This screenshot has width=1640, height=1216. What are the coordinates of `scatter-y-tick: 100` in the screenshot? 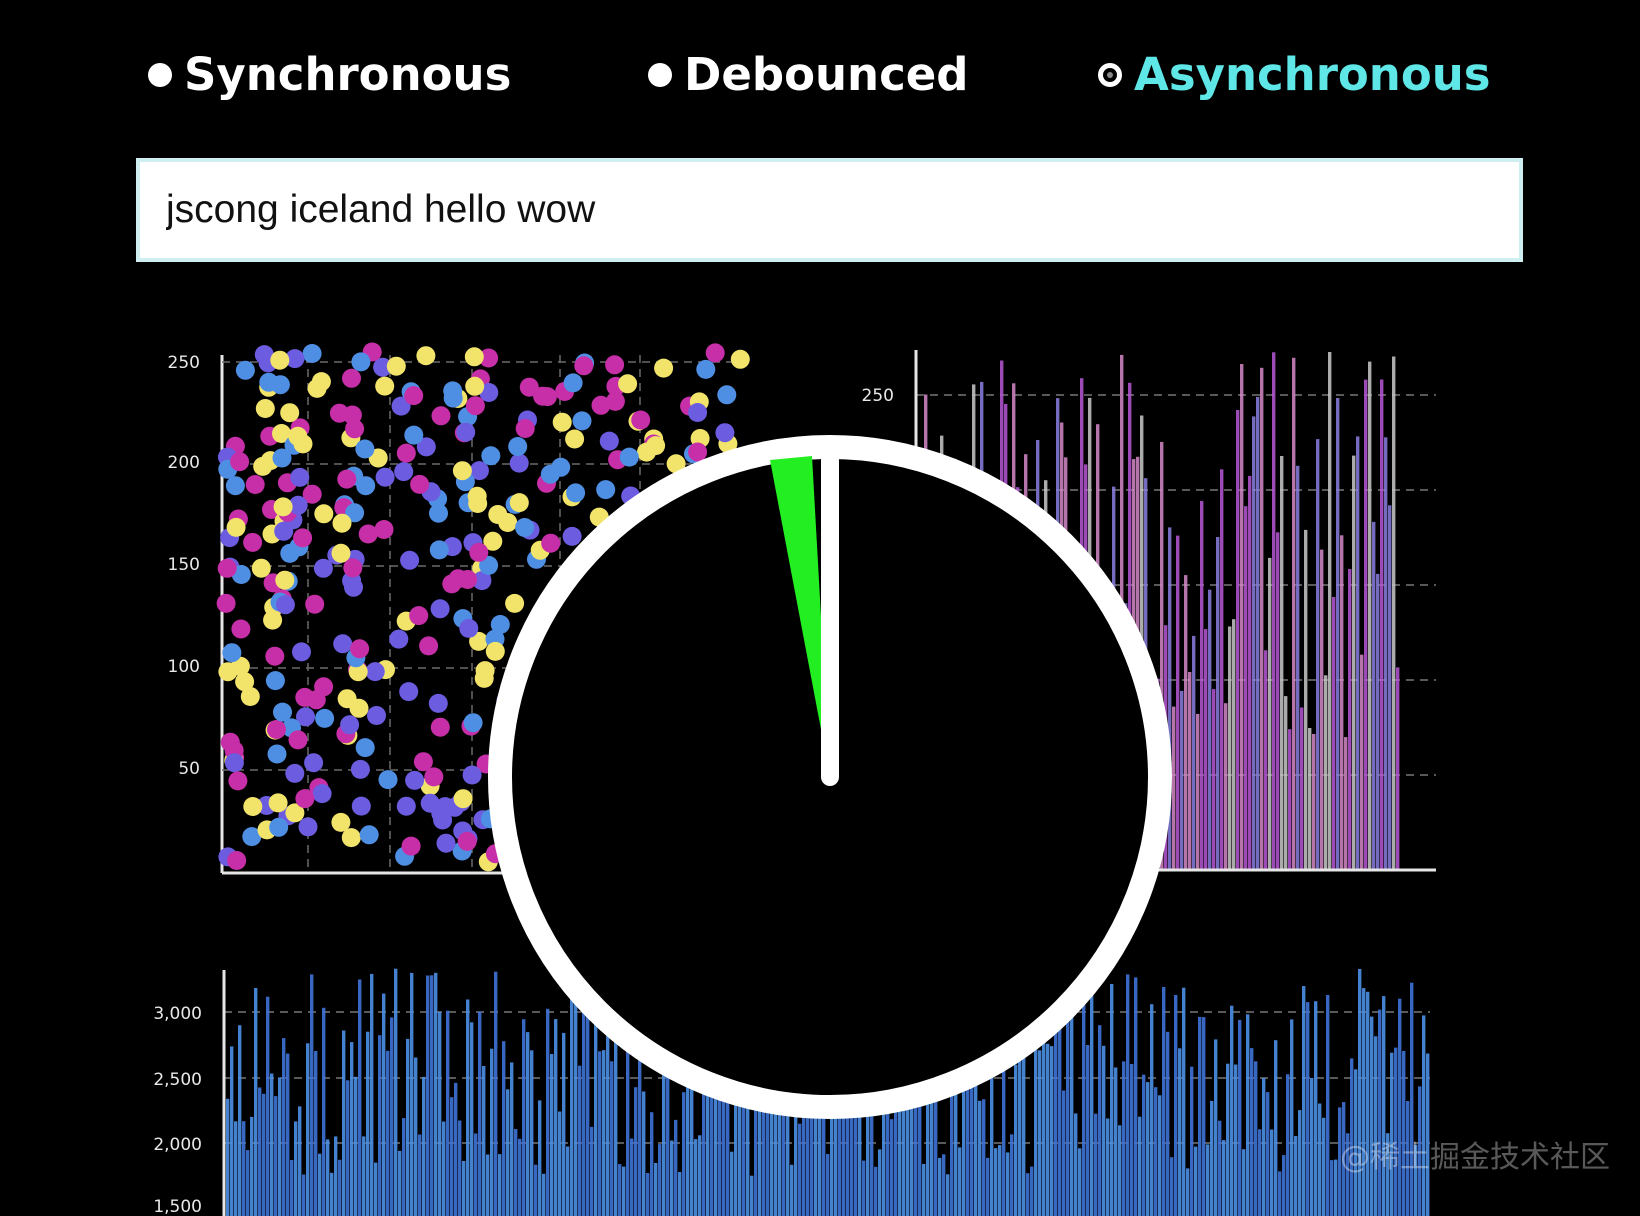 It's located at (184, 667).